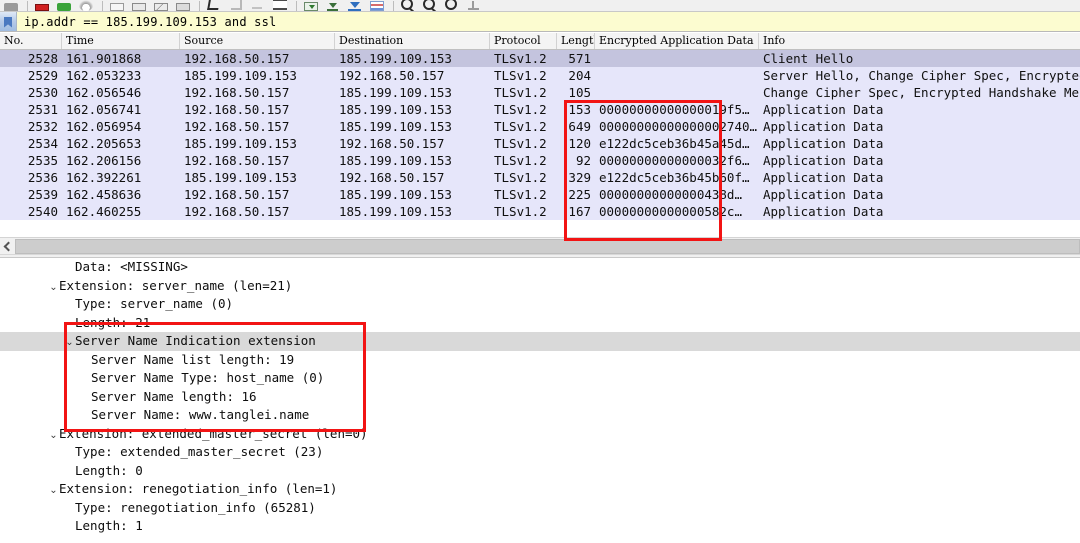 Image resolution: width=1080 pixels, height=543 pixels. What do you see at coordinates (540, 360) in the screenshot?
I see `detail-tree-row: Server Name list length: 19` at bounding box center [540, 360].